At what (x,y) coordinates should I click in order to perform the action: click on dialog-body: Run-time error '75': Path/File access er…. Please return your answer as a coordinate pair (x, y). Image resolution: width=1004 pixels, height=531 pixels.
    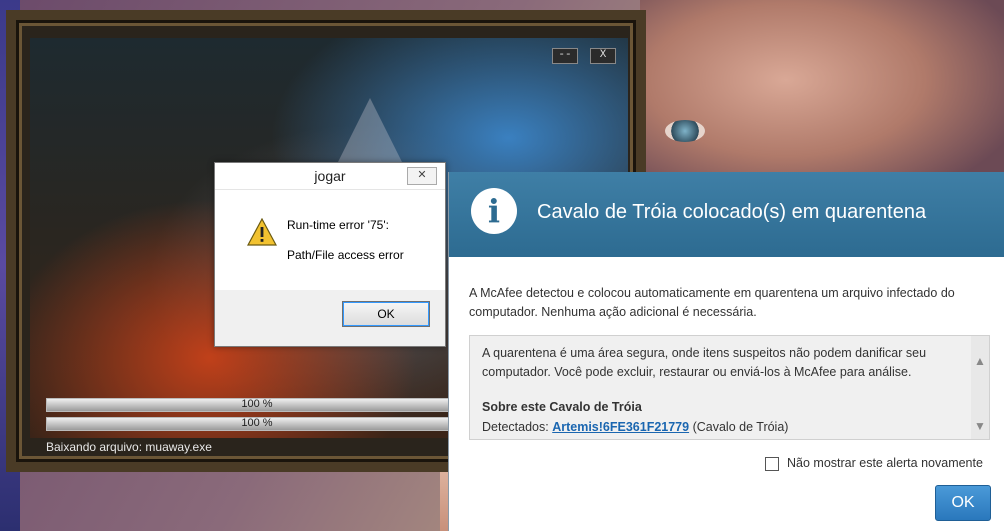
    Looking at the image, I should click on (330, 240).